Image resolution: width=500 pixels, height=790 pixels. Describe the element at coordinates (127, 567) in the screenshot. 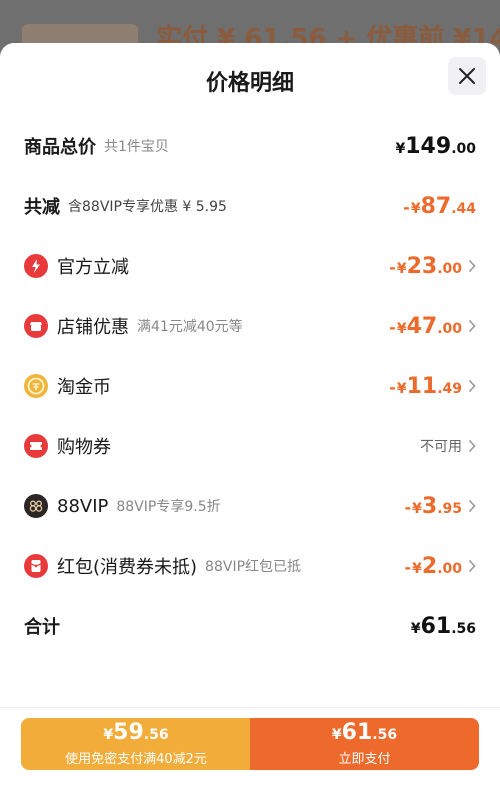

I see `red-packet-label: 红包(消费券未抵)` at that location.